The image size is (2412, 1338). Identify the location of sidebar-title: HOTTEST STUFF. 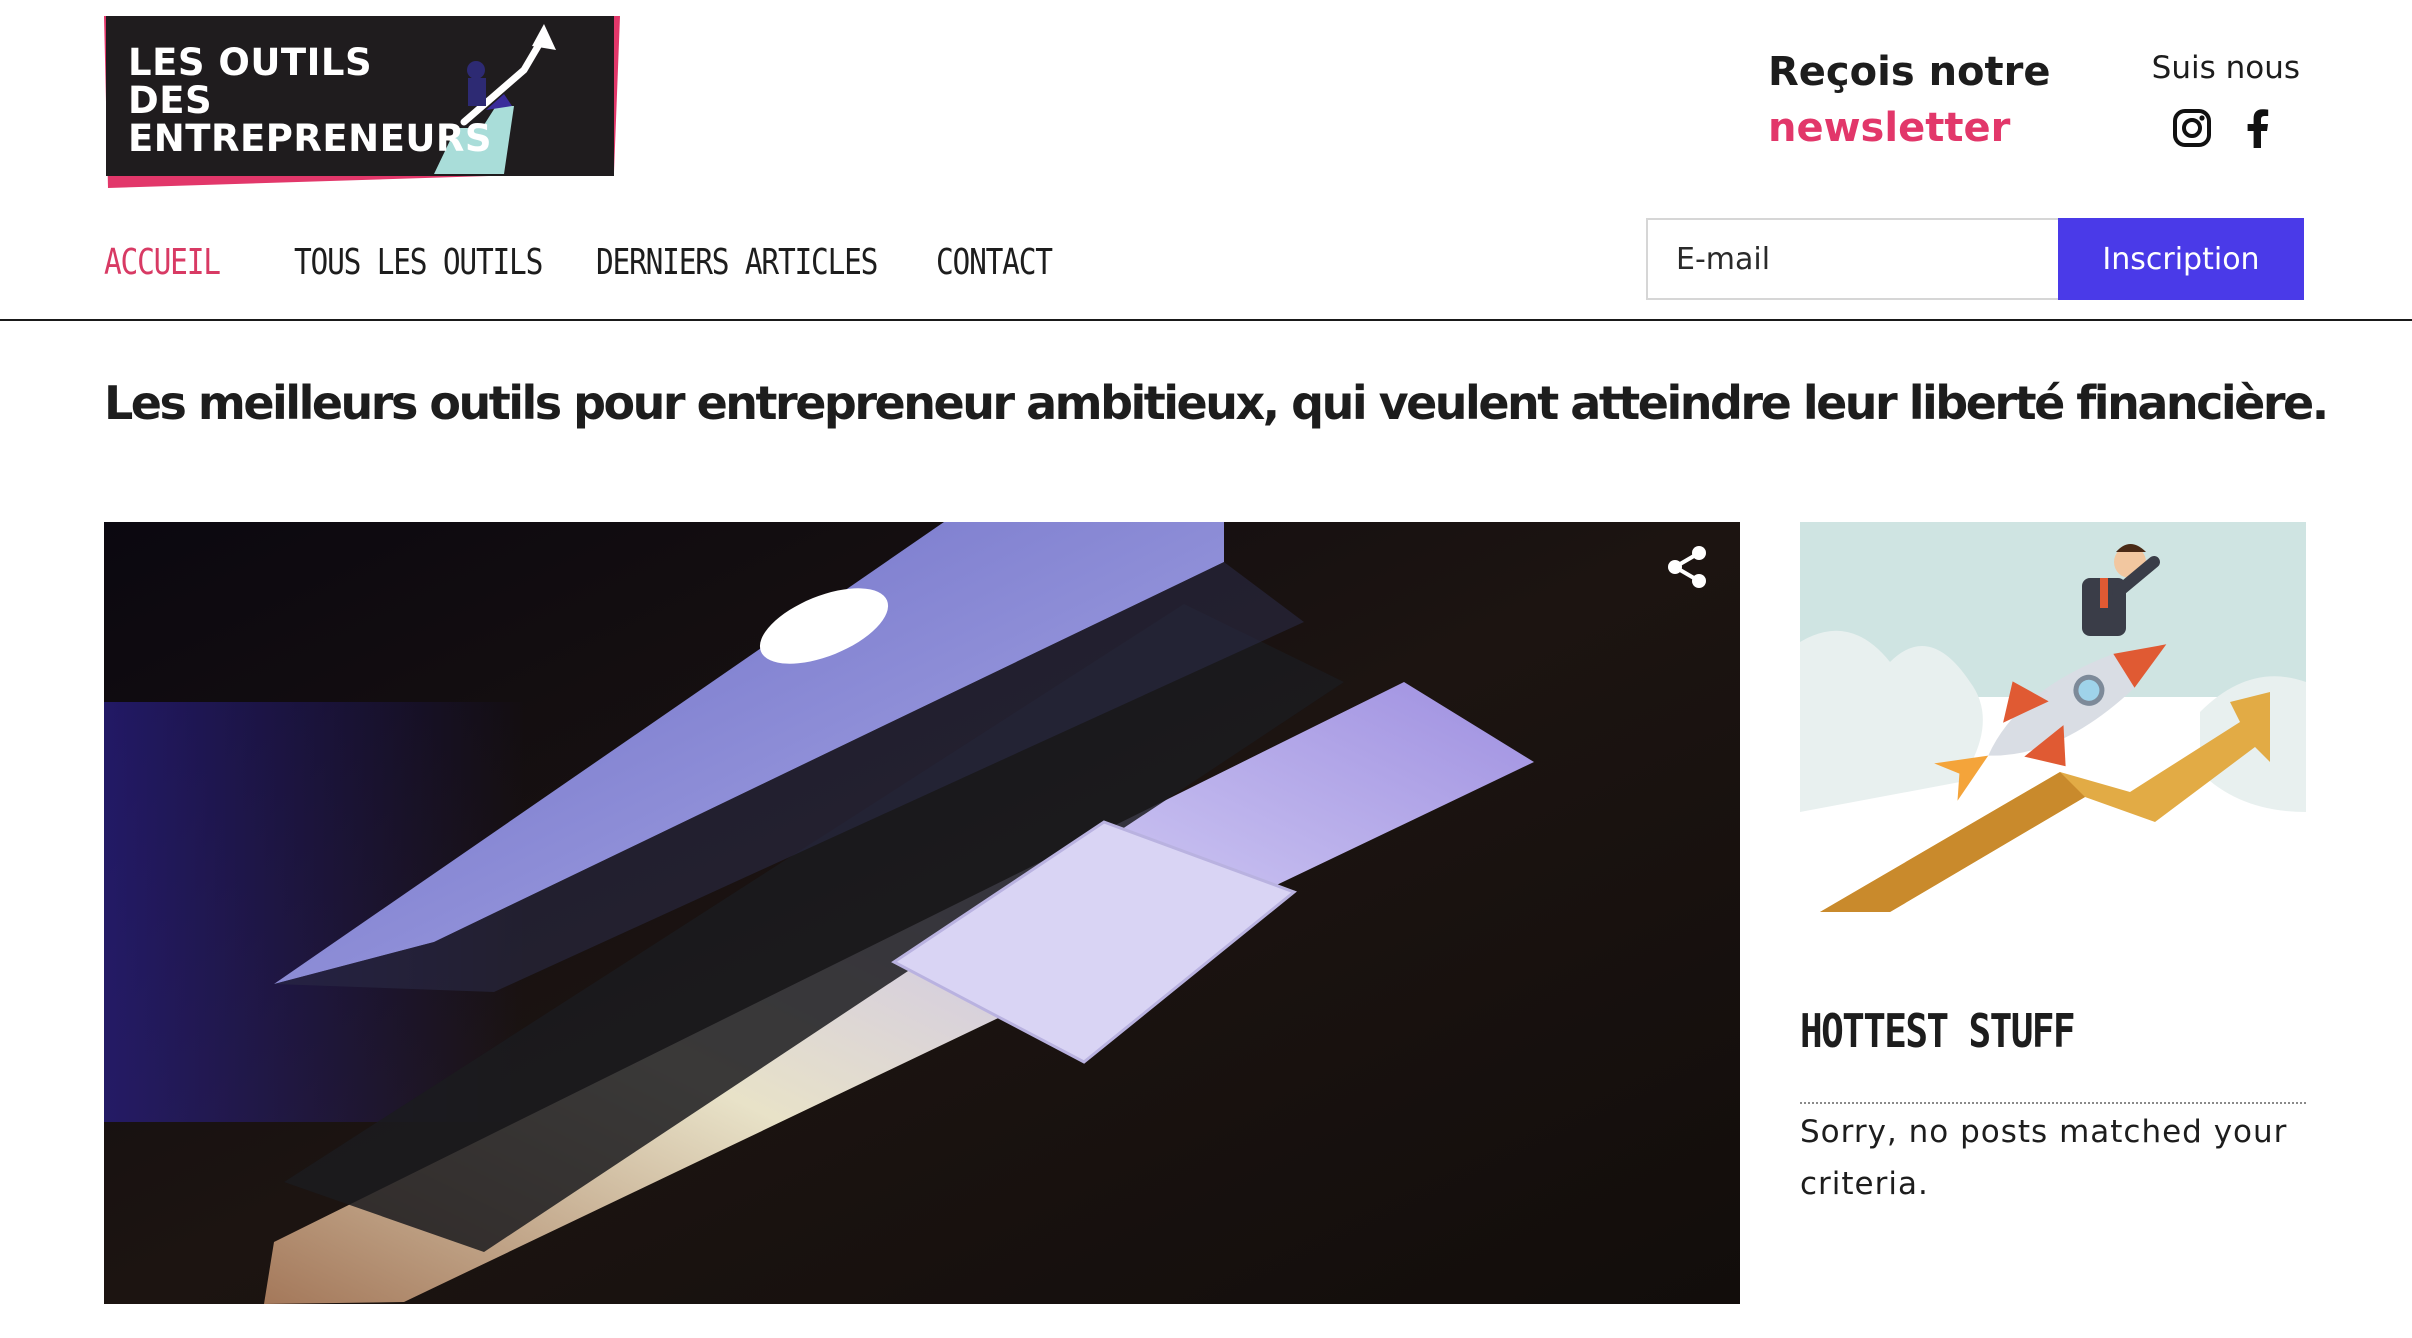
(1938, 1031).